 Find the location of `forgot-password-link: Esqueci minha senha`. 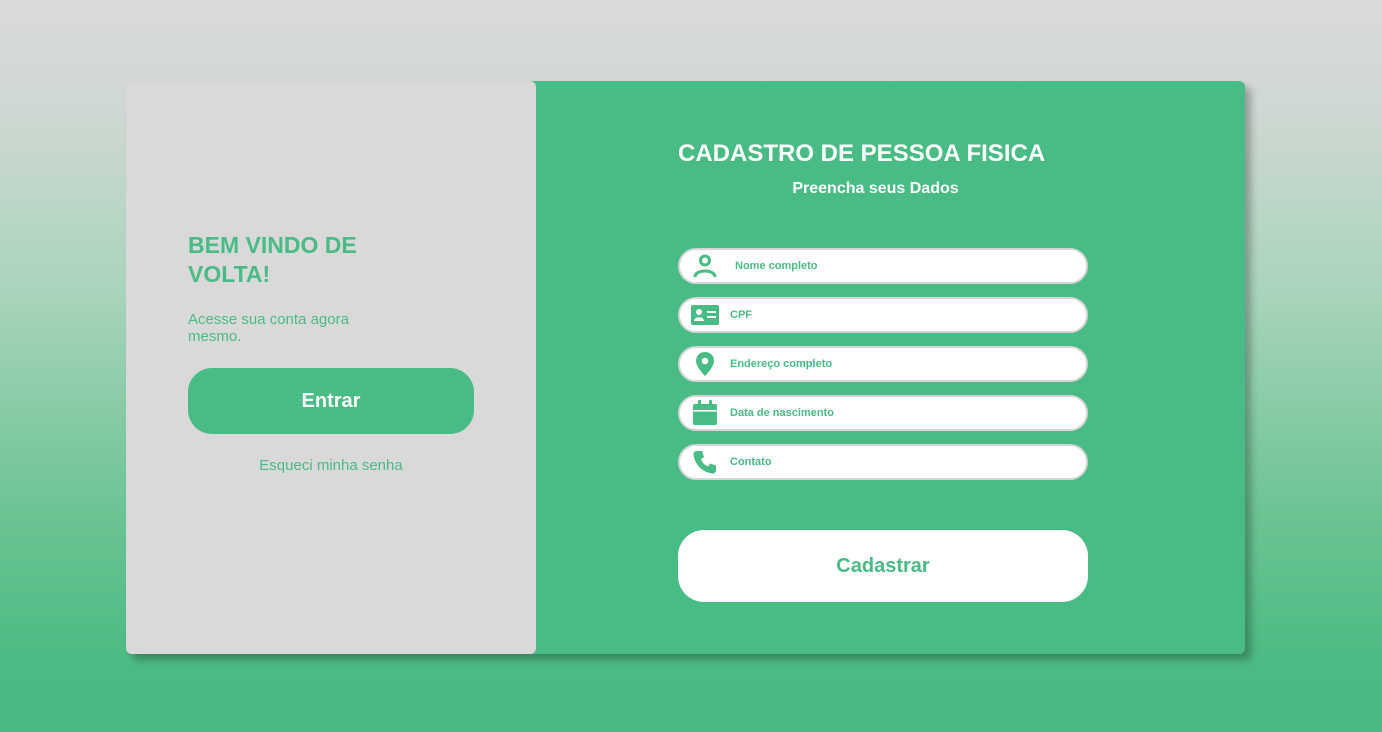

forgot-password-link: Esqueci minha senha is located at coordinates (331, 465).